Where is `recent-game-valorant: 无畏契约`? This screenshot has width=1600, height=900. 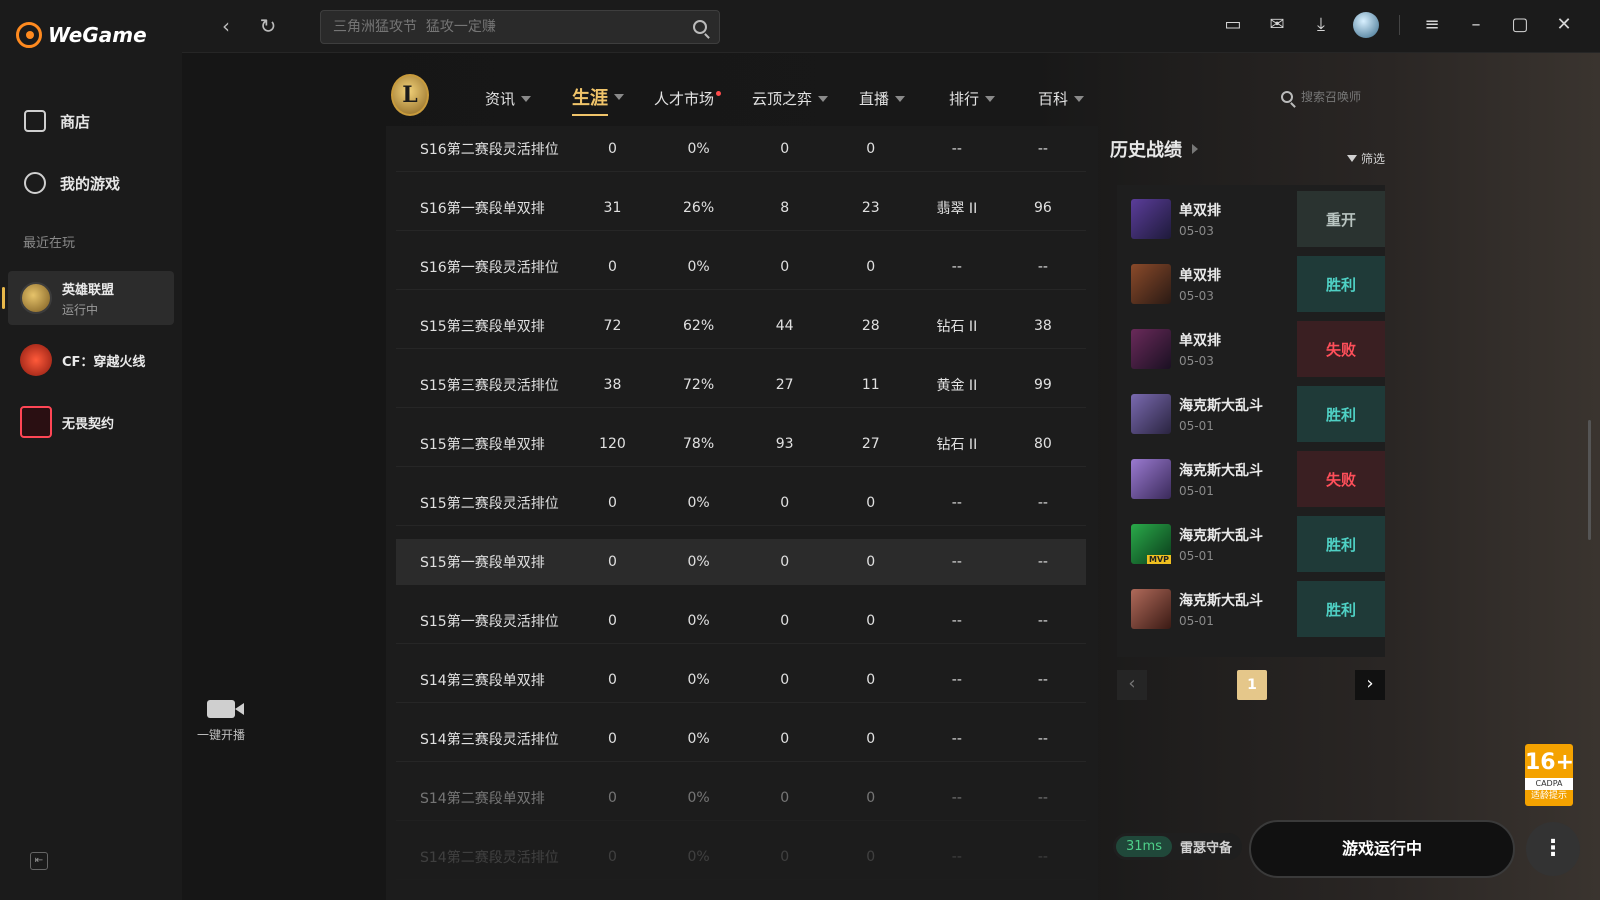
recent-game-valorant: 无畏契约 is located at coordinates (91, 422).